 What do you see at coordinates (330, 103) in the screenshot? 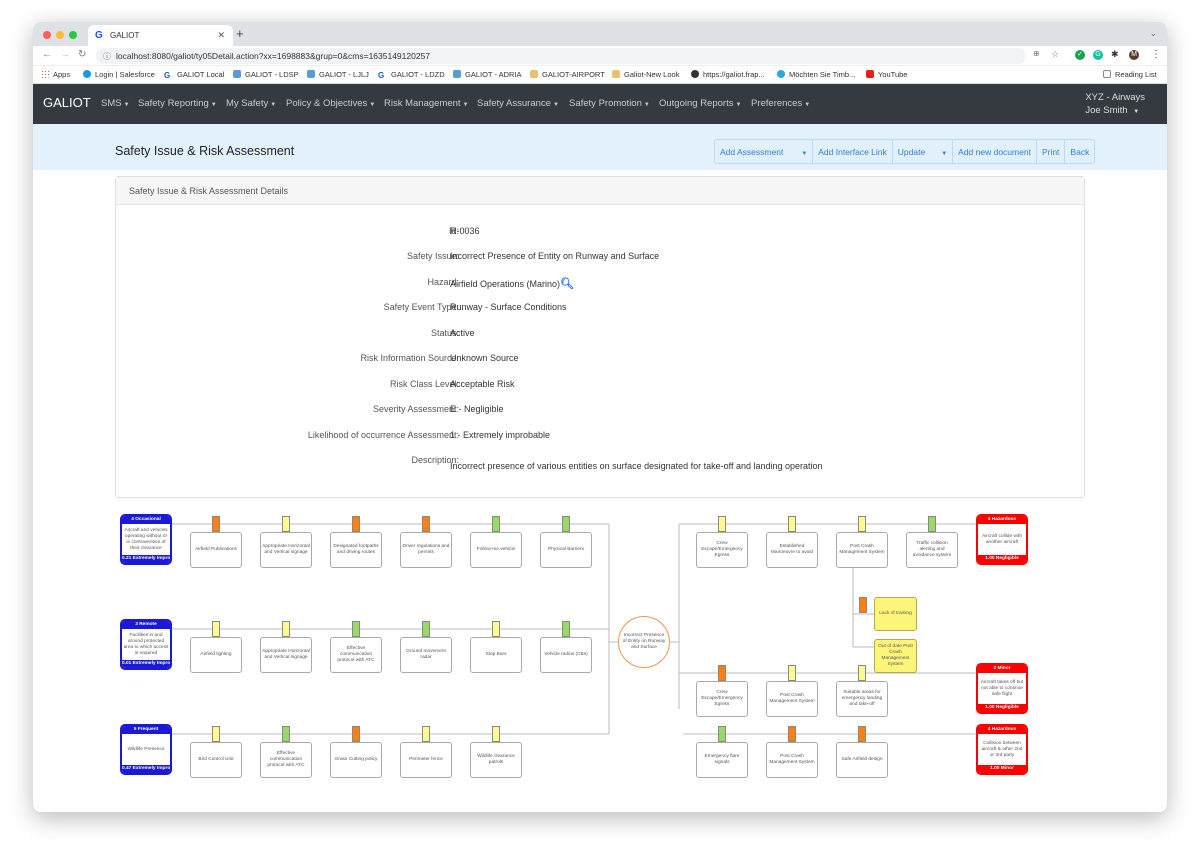
I see `menu-policy-objectives: Policy & Objectives ▼` at bounding box center [330, 103].